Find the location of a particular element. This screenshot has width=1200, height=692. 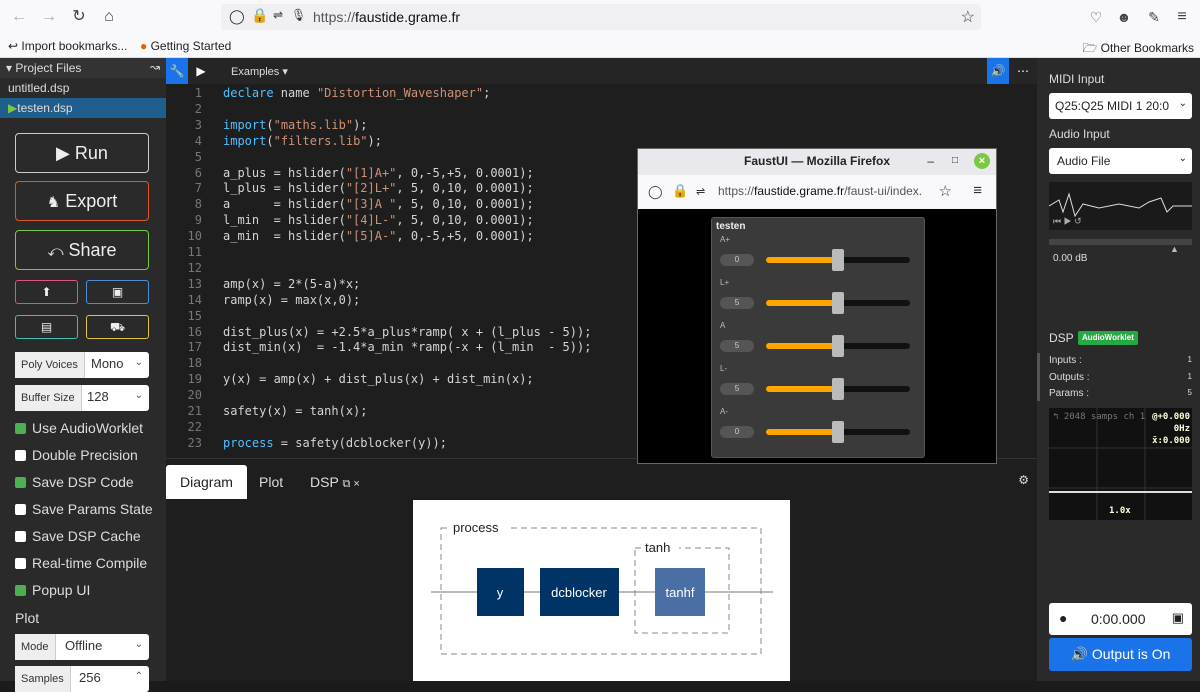

more-icon: ⋯ is located at coordinates (1023, 71).